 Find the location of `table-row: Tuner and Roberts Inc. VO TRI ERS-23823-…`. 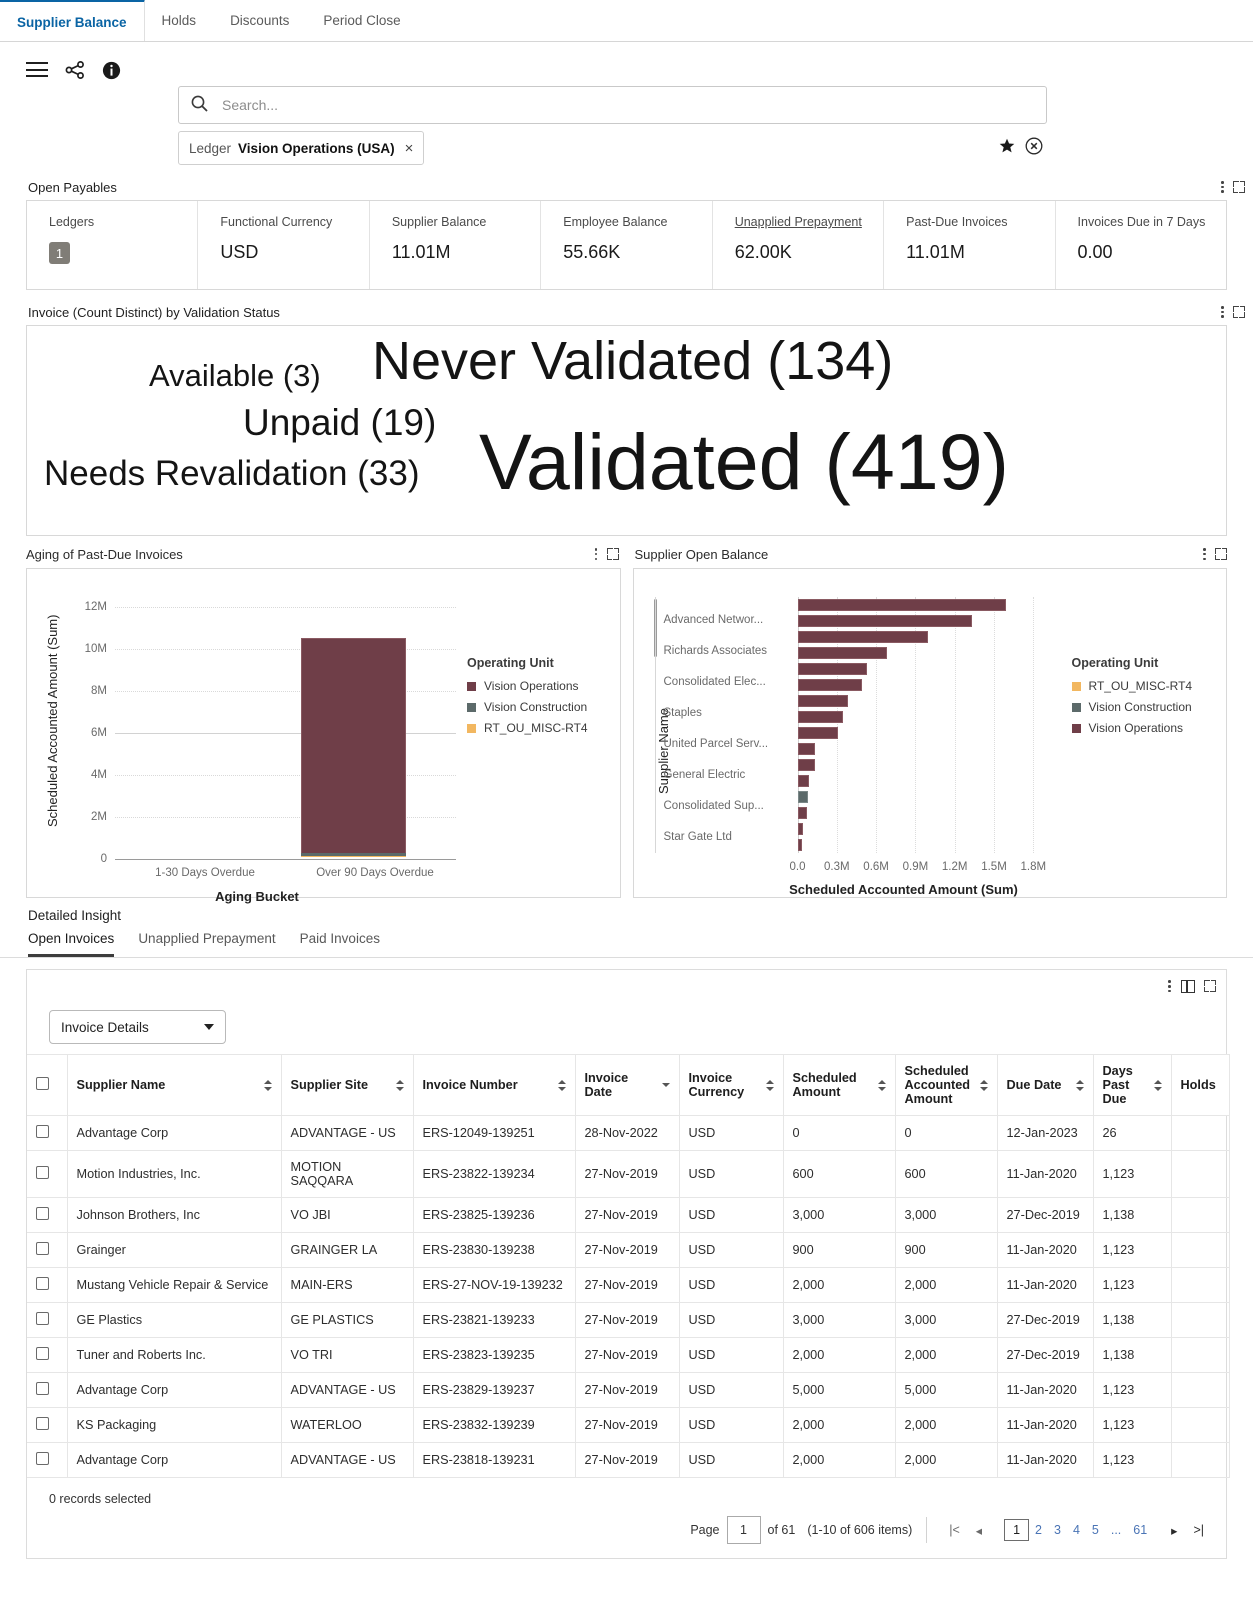

table-row: Tuner and Roberts Inc. VO TRI ERS-23823-… is located at coordinates (628, 1355).